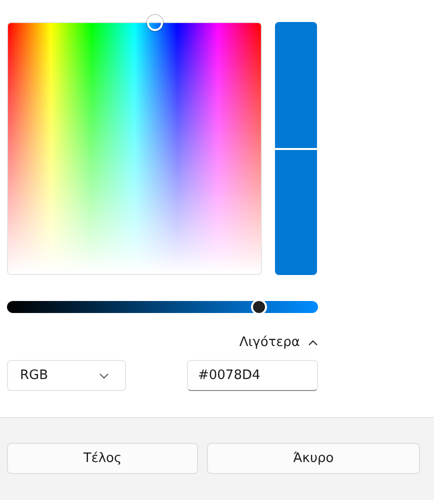  What do you see at coordinates (104, 375) in the screenshot?
I see `chevron-down-icon` at bounding box center [104, 375].